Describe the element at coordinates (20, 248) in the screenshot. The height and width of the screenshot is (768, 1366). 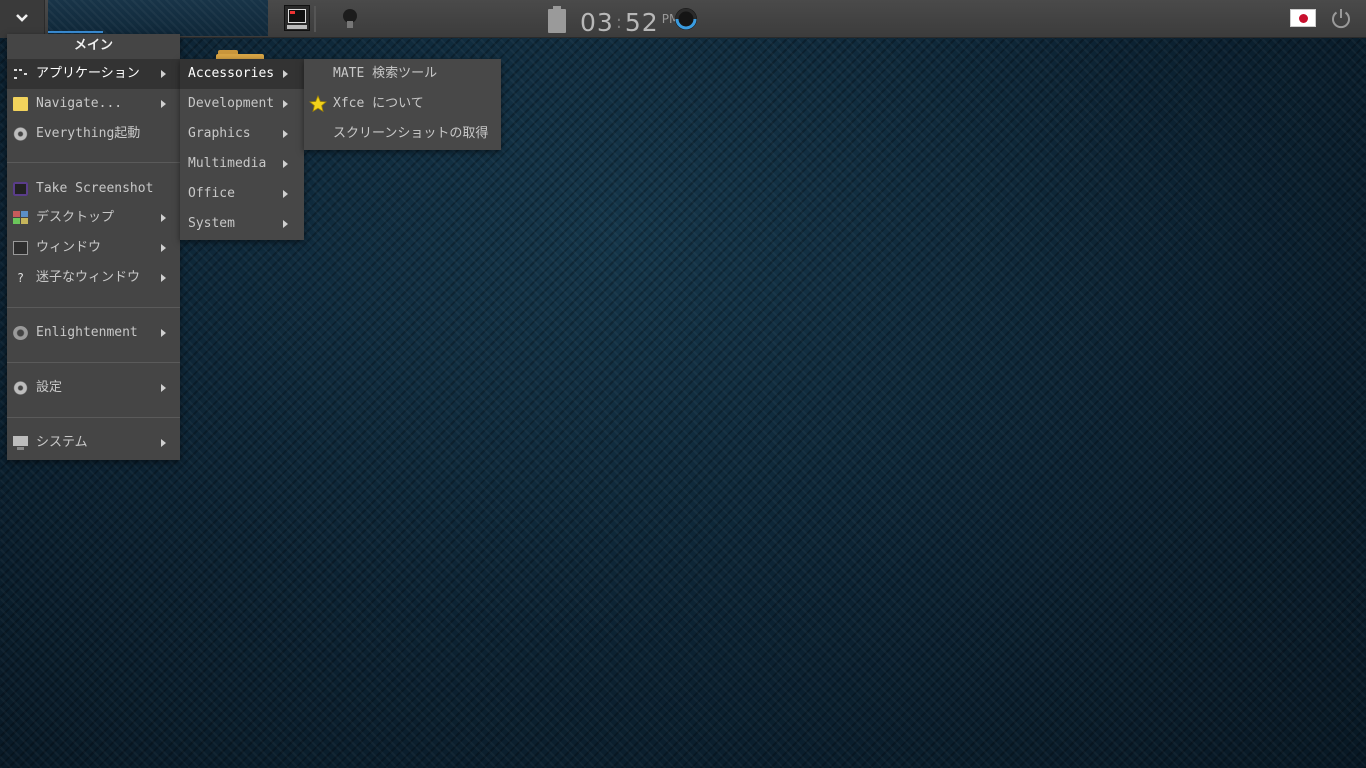
I see `window-icon` at that location.